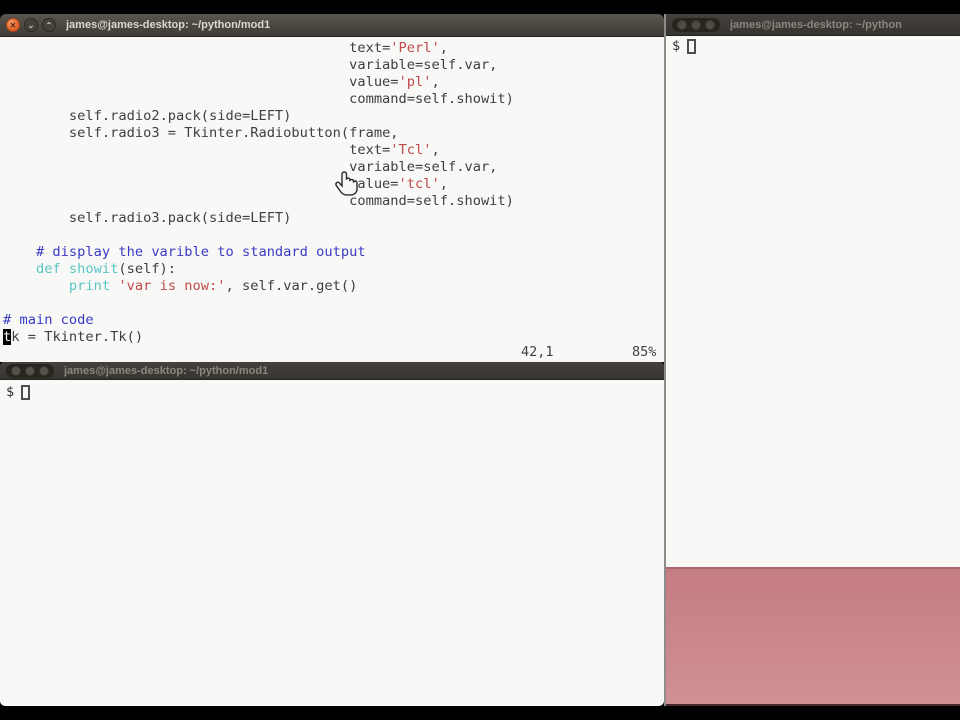 This screenshot has height=720, width=960. I want to click on minimize-button: ⌄, so click(31, 25).